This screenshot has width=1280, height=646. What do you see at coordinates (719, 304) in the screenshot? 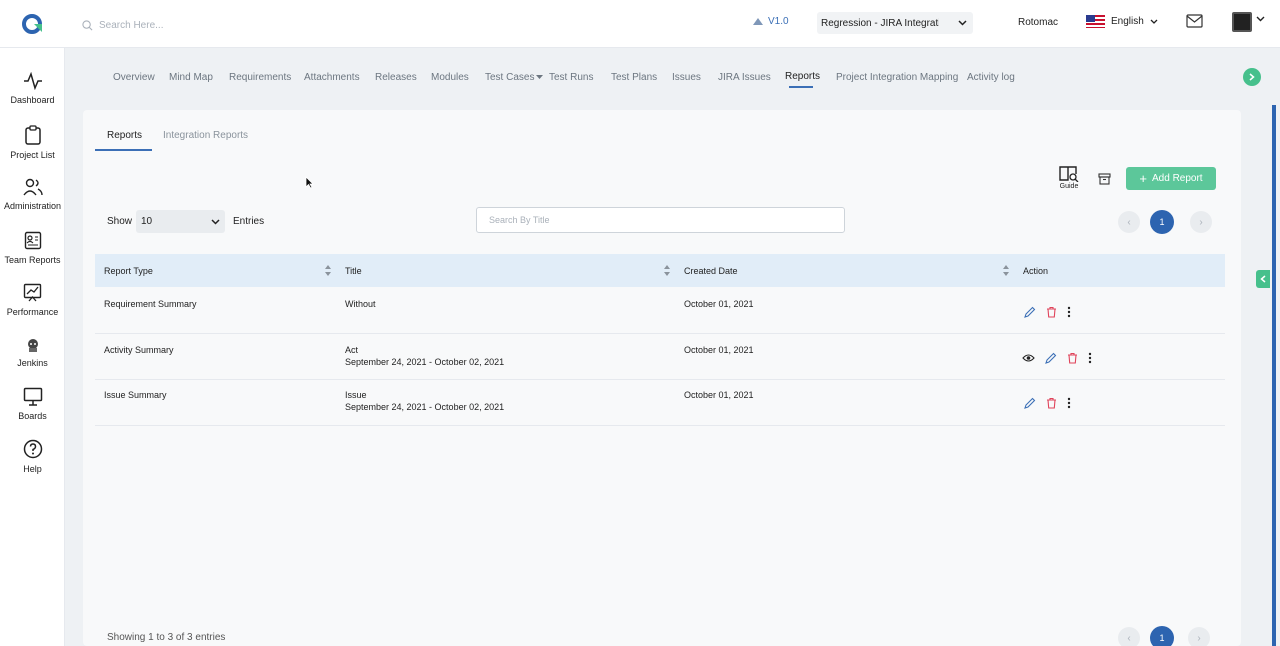
I see `cell-created-date: October 01, 2021` at bounding box center [719, 304].